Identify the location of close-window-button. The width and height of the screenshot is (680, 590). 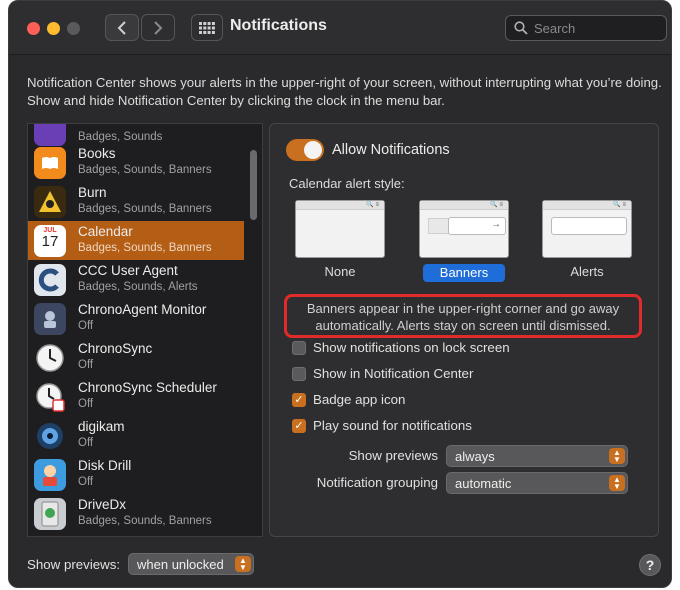
(33, 28).